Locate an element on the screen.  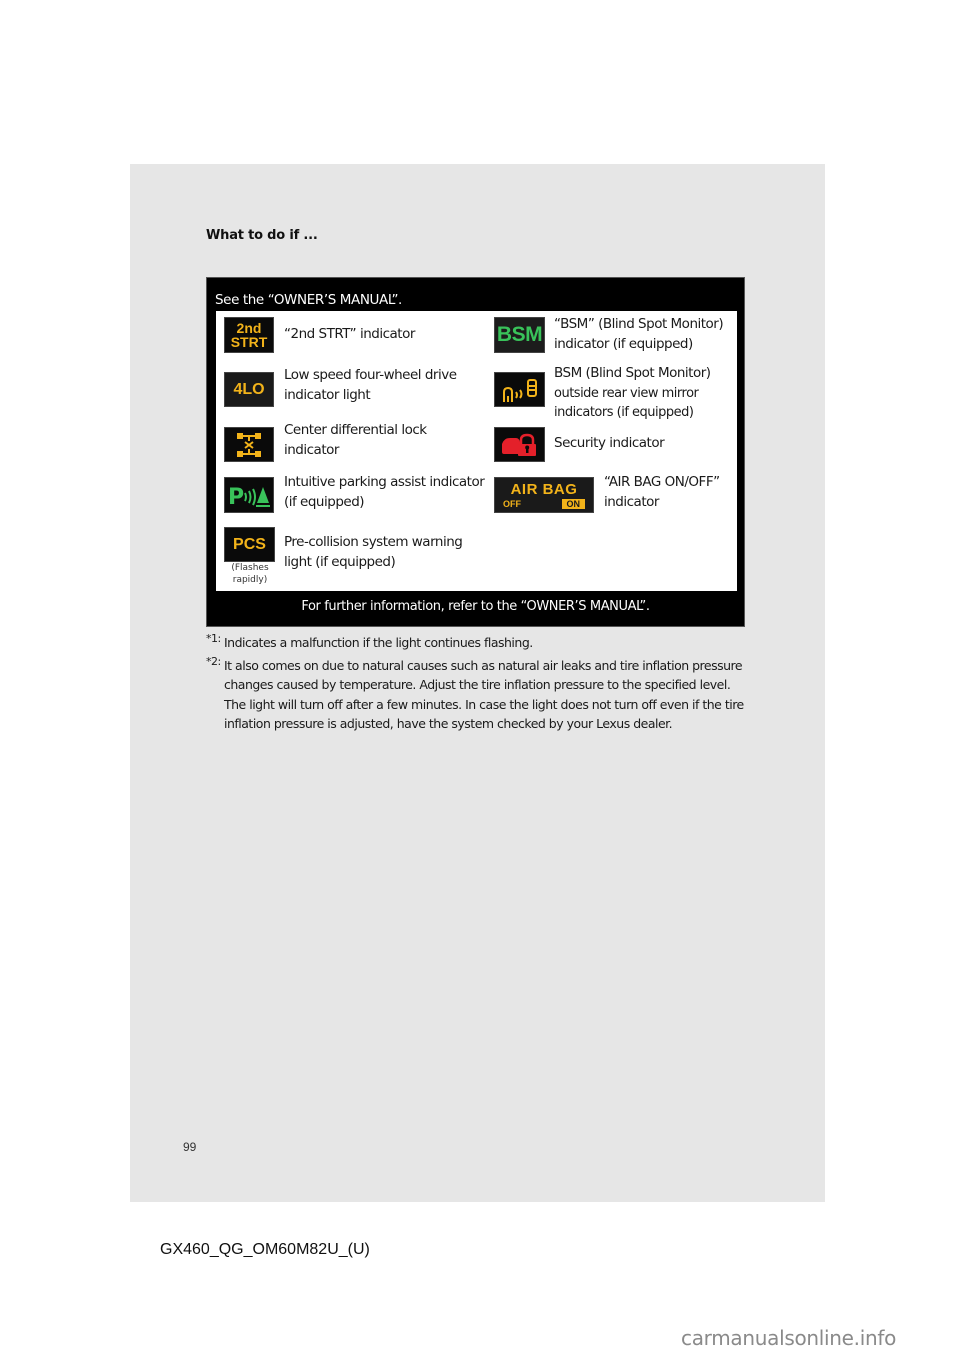
parking-sensor-icon: P is located at coordinates (249, 497).